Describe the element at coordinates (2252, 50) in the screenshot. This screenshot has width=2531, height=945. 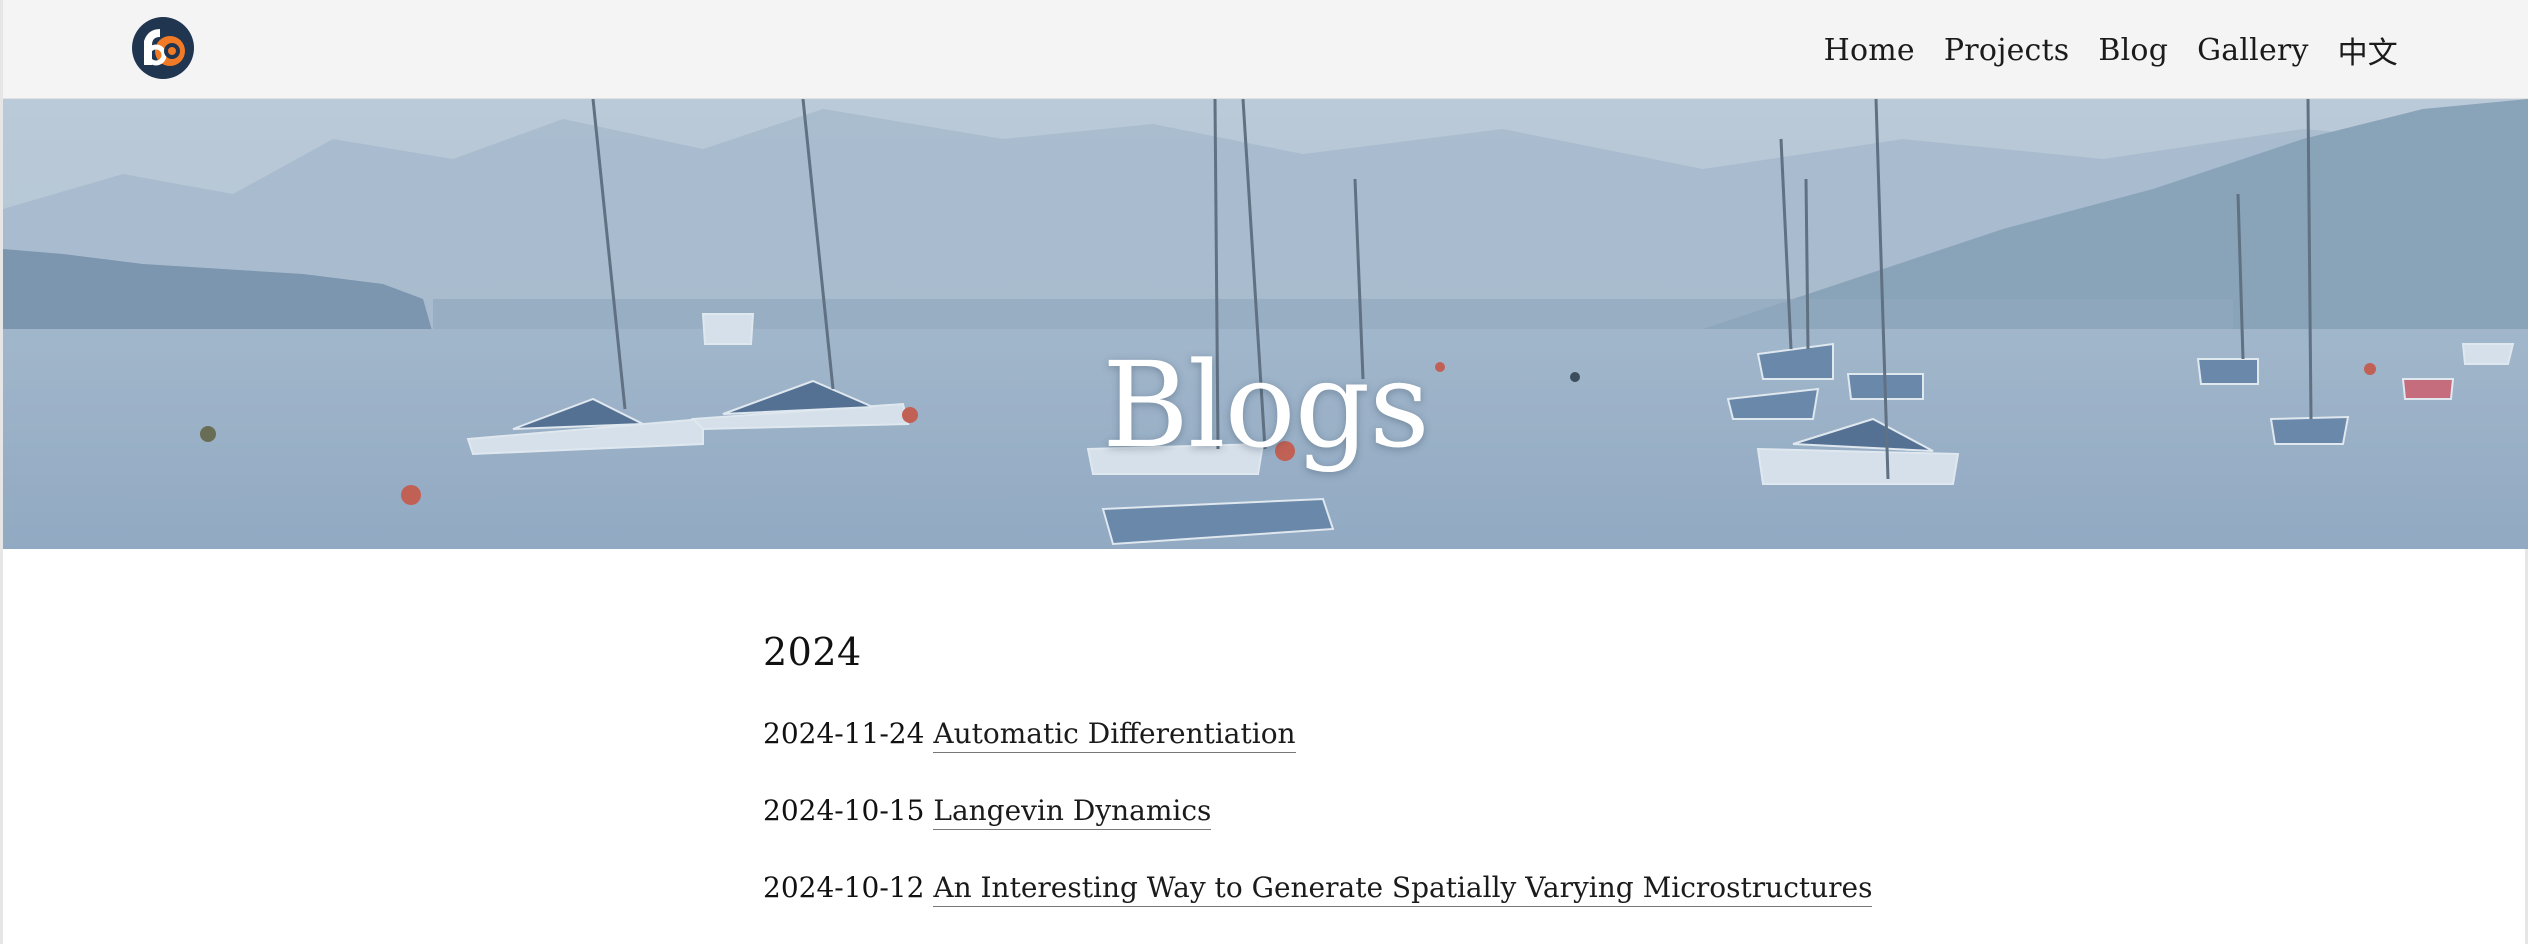
I see `nav-gallery-link: Gallery` at that location.